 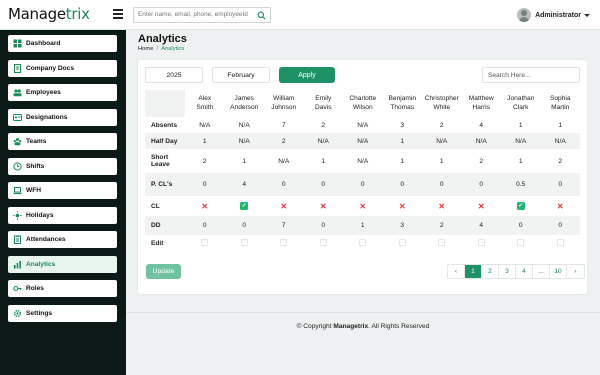 What do you see at coordinates (118, 14) in the screenshot?
I see `menu-toggle-icon` at bounding box center [118, 14].